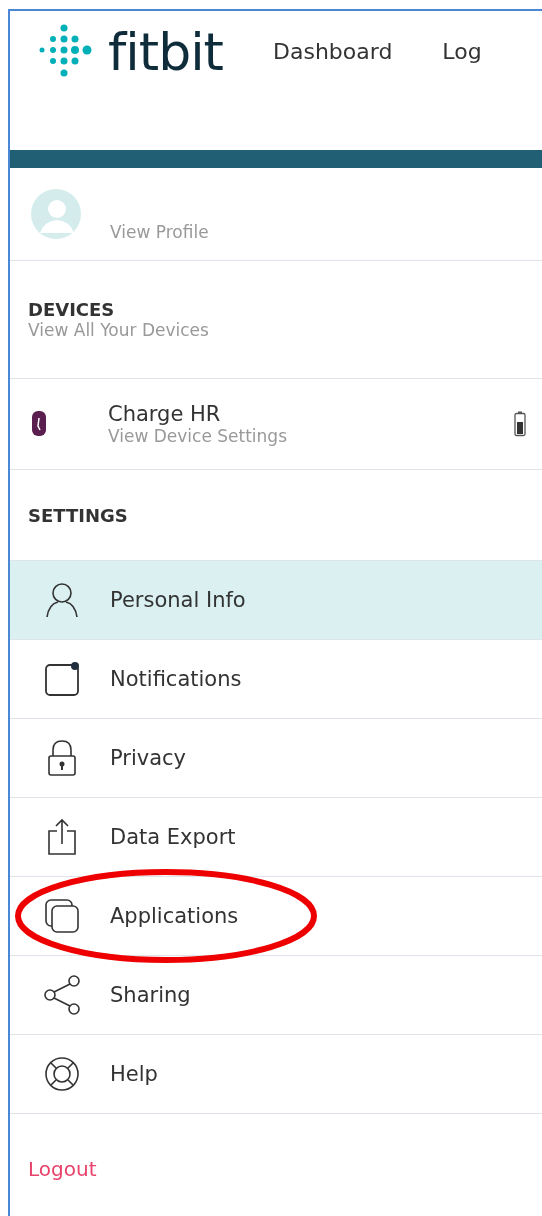 This screenshot has width=542, height=1216. What do you see at coordinates (62, 758) in the screenshot?
I see `lock-icon` at bounding box center [62, 758].